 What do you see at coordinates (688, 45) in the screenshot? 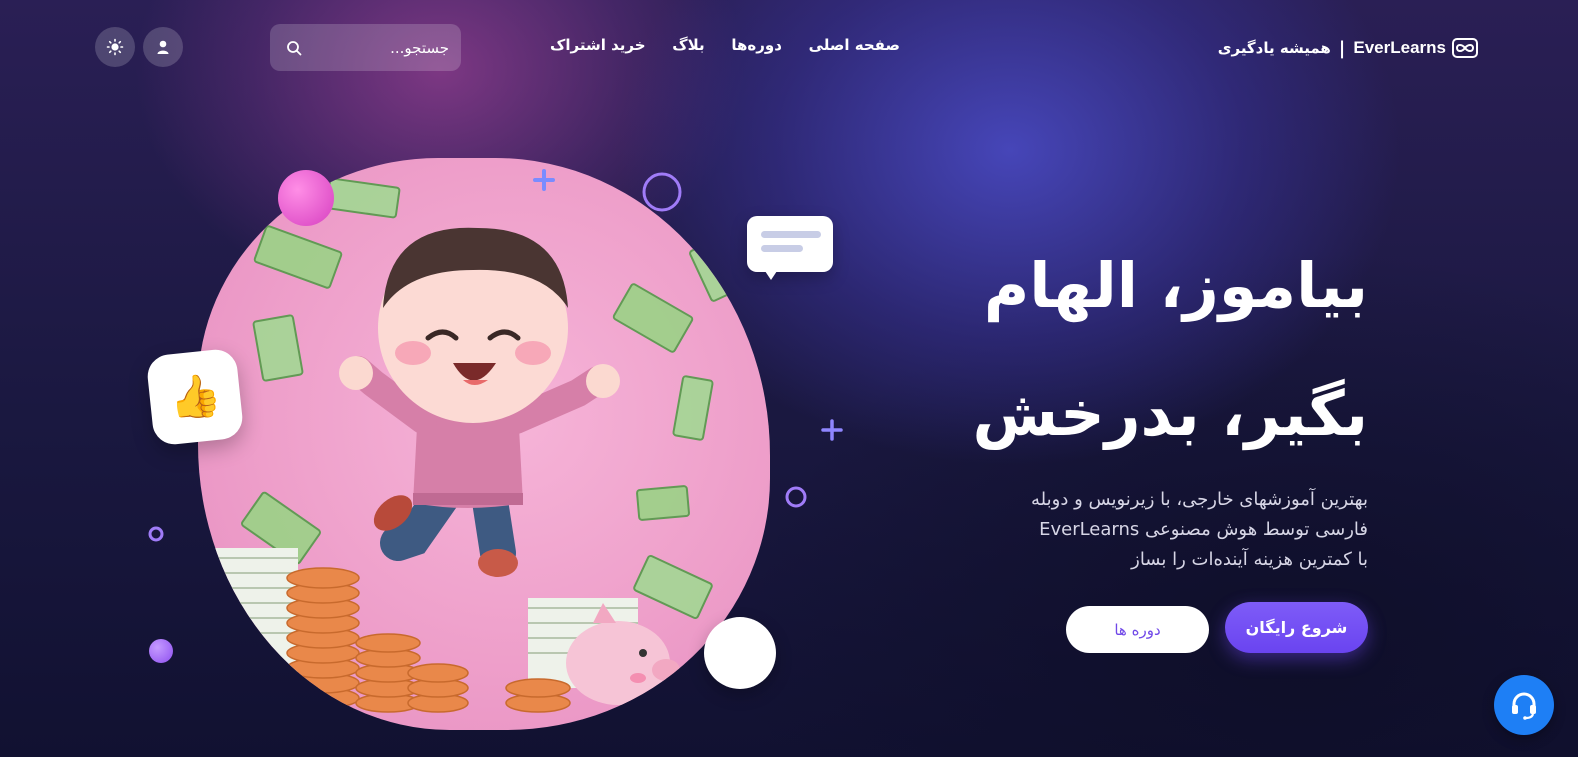
I see `nav-blog: بلاگ` at bounding box center [688, 45].